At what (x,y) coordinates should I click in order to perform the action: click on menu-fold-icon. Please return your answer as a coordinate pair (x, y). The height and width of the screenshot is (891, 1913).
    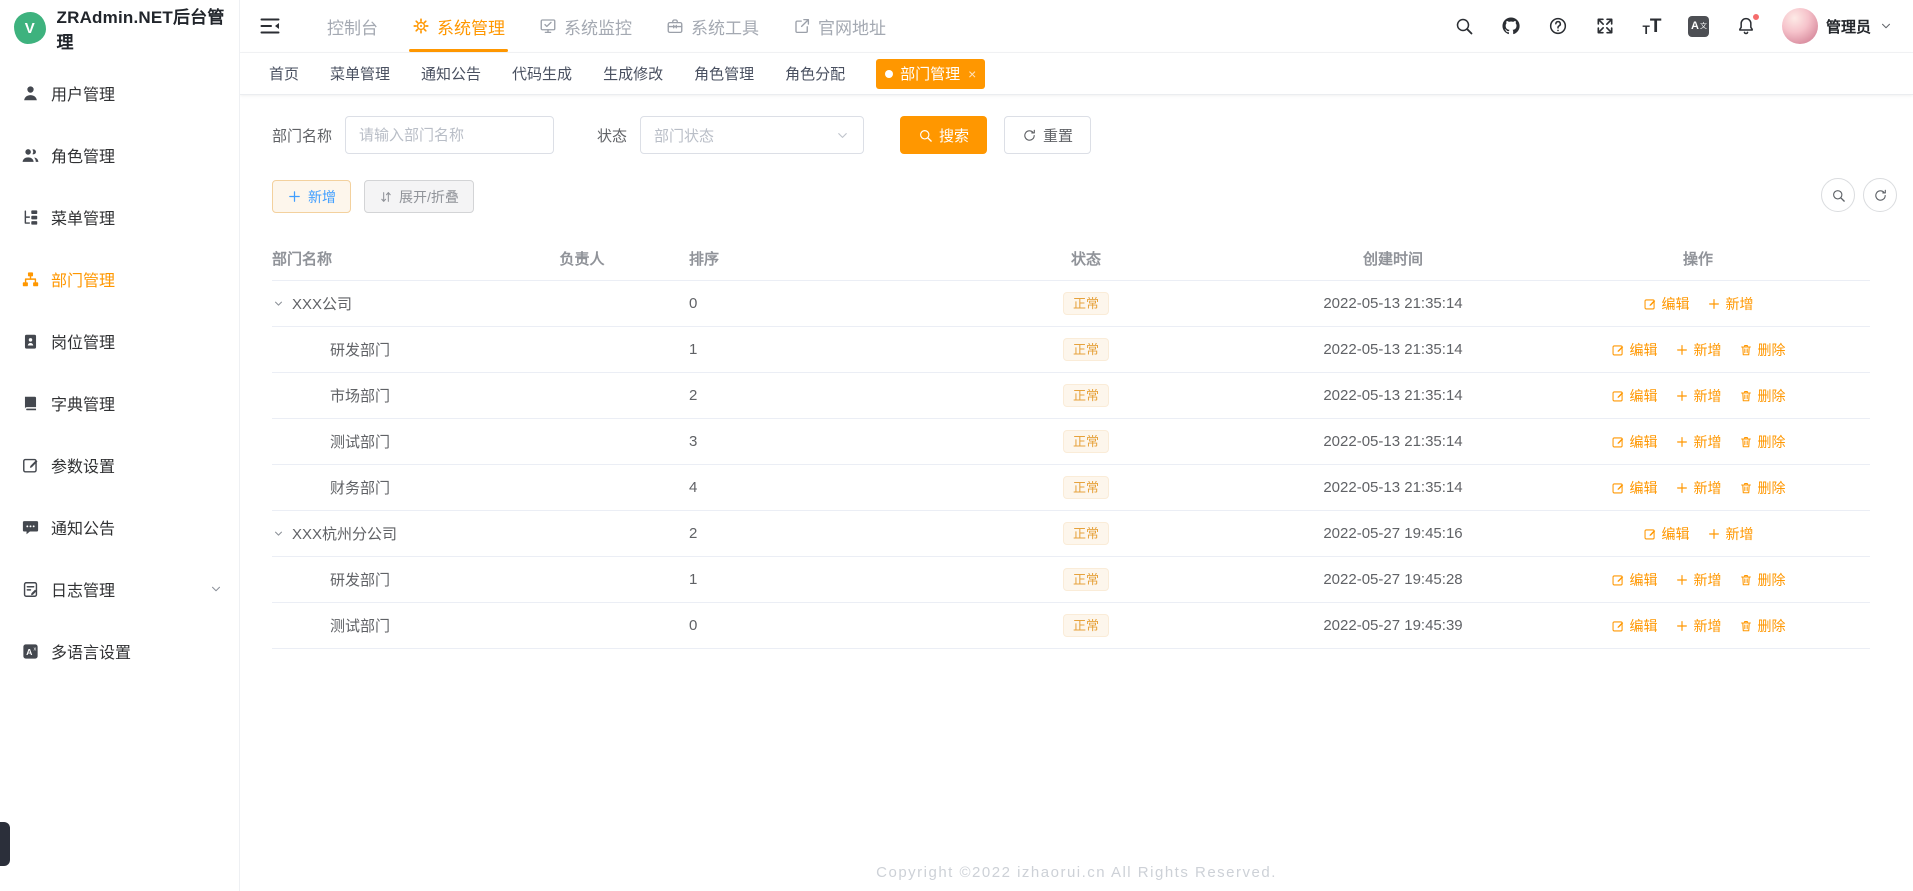
    Looking at the image, I should click on (271, 26).